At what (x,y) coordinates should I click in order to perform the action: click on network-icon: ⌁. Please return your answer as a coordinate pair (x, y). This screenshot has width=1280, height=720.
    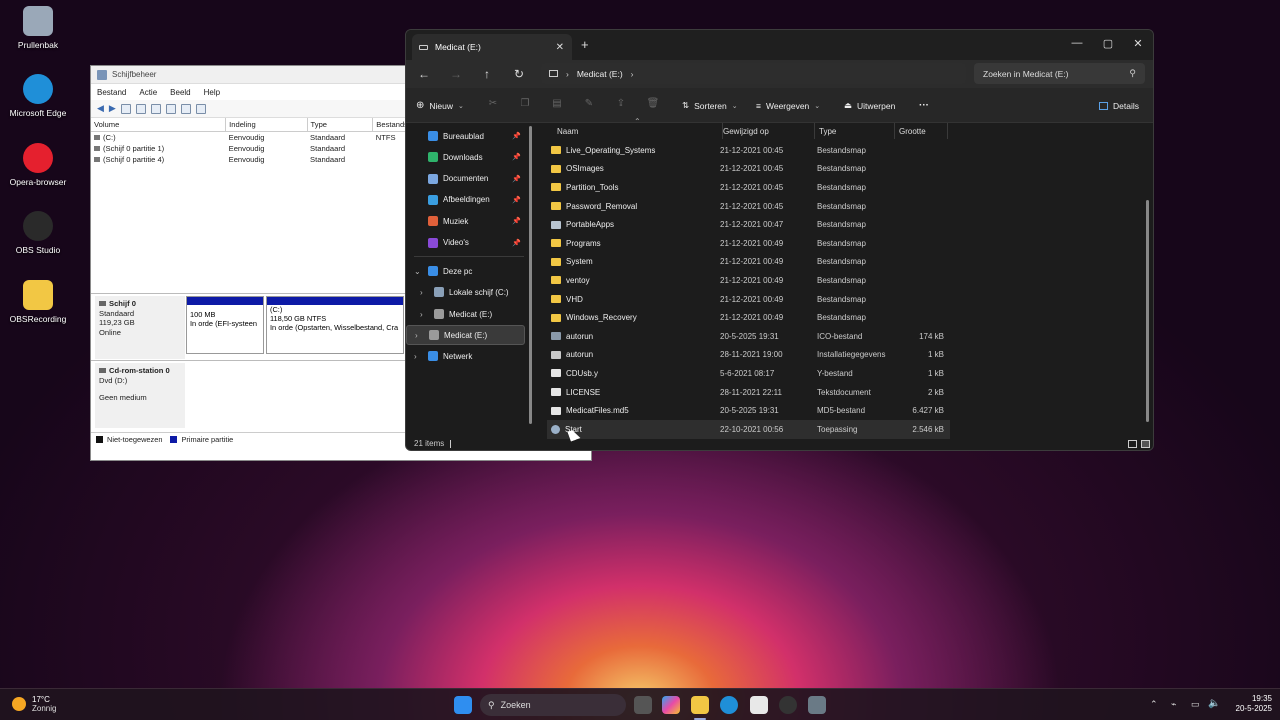
    Looking at the image, I should click on (1173, 704).